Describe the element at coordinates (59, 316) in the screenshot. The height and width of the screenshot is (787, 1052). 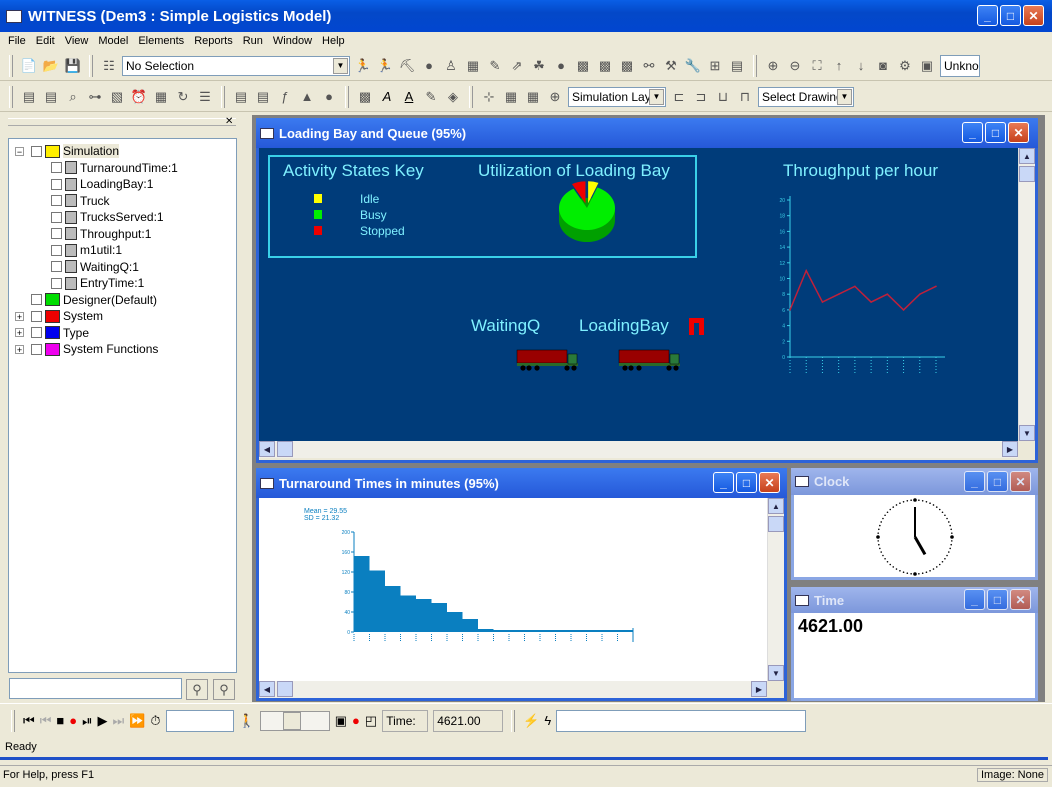
I see `tree-item: + System` at that location.